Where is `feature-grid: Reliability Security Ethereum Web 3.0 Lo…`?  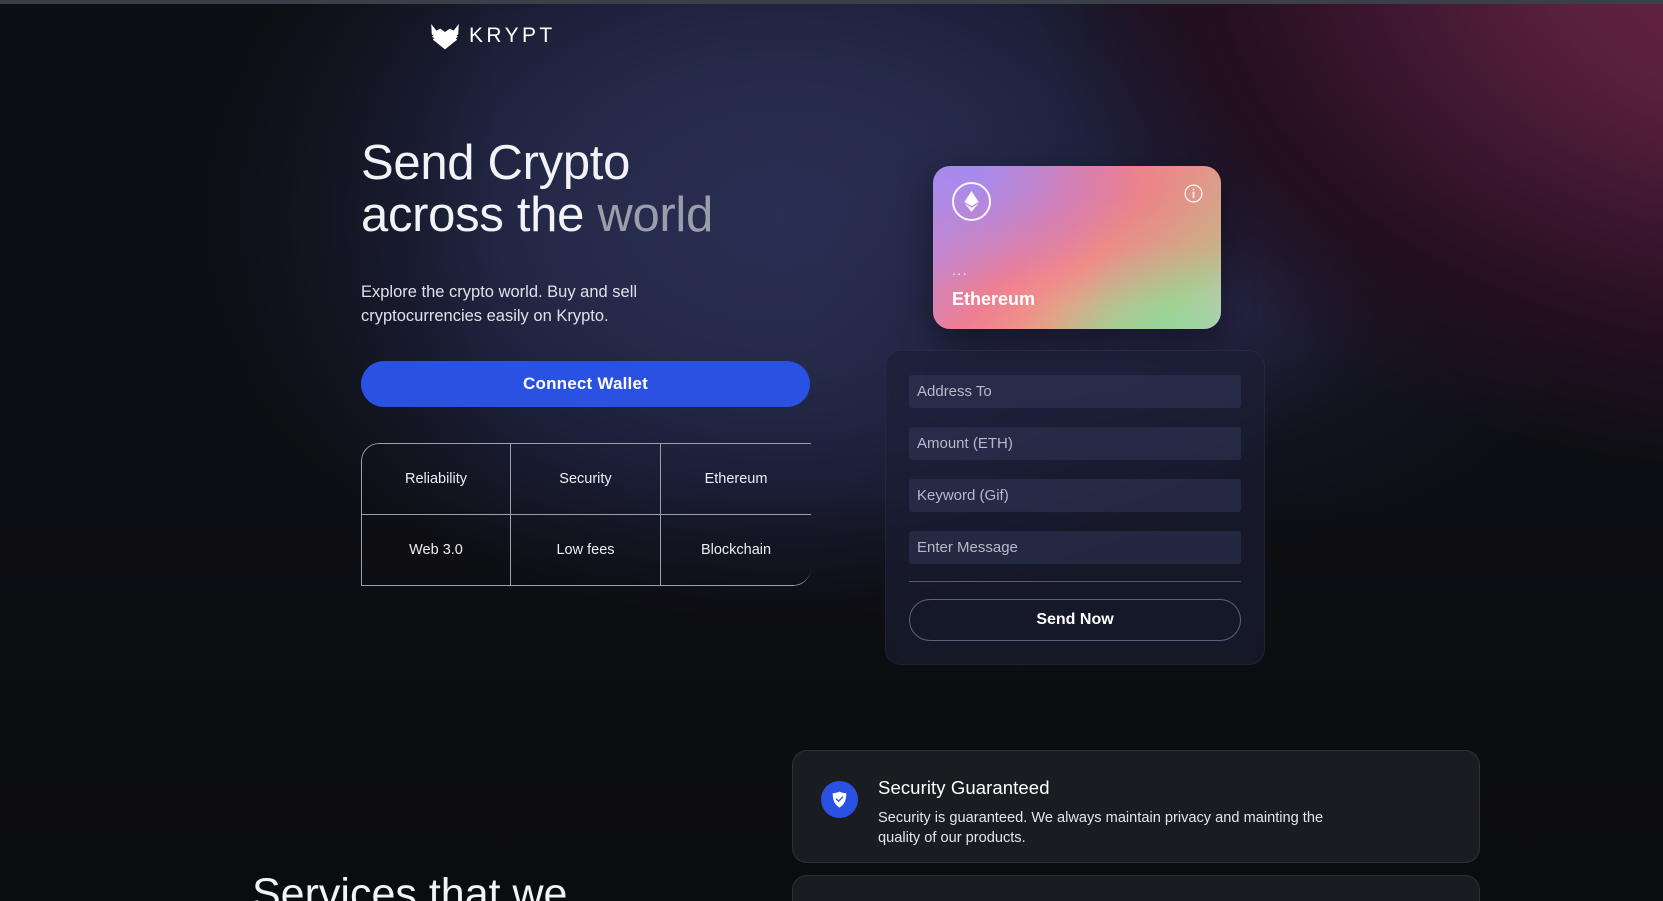
feature-grid: Reliability Security Ethereum Web 3.0 Lo… is located at coordinates (586, 514).